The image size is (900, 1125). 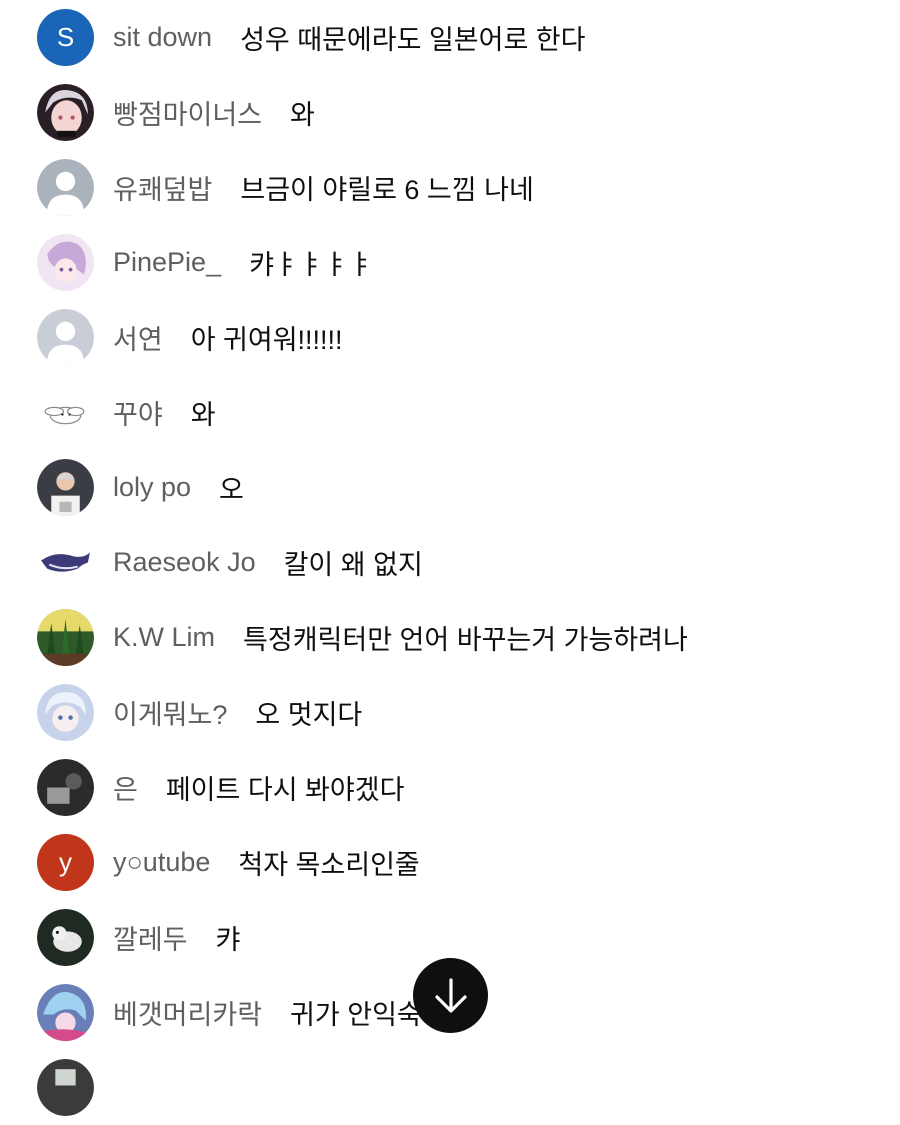 I want to click on message-text: 칼이 왜 없지, so click(x=353, y=565).